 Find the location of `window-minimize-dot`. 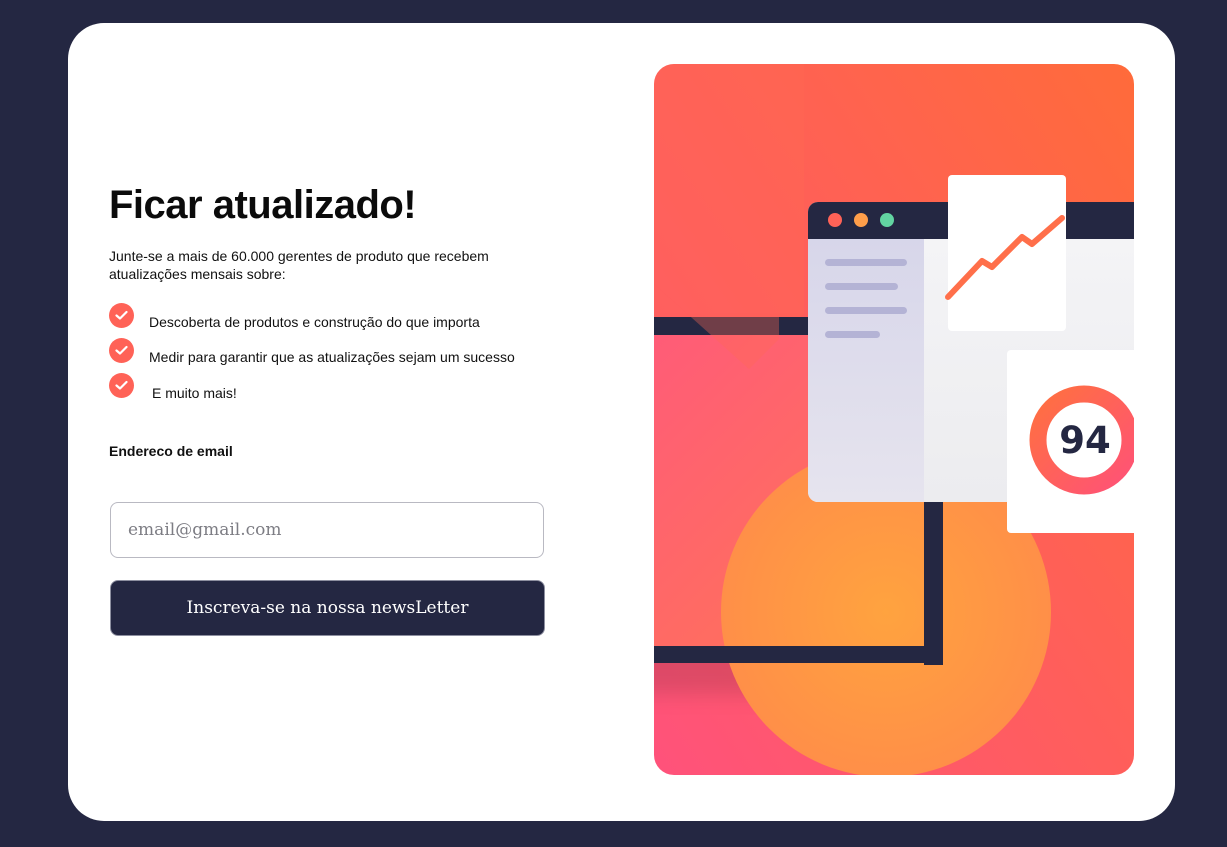

window-minimize-dot is located at coordinates (861, 220).